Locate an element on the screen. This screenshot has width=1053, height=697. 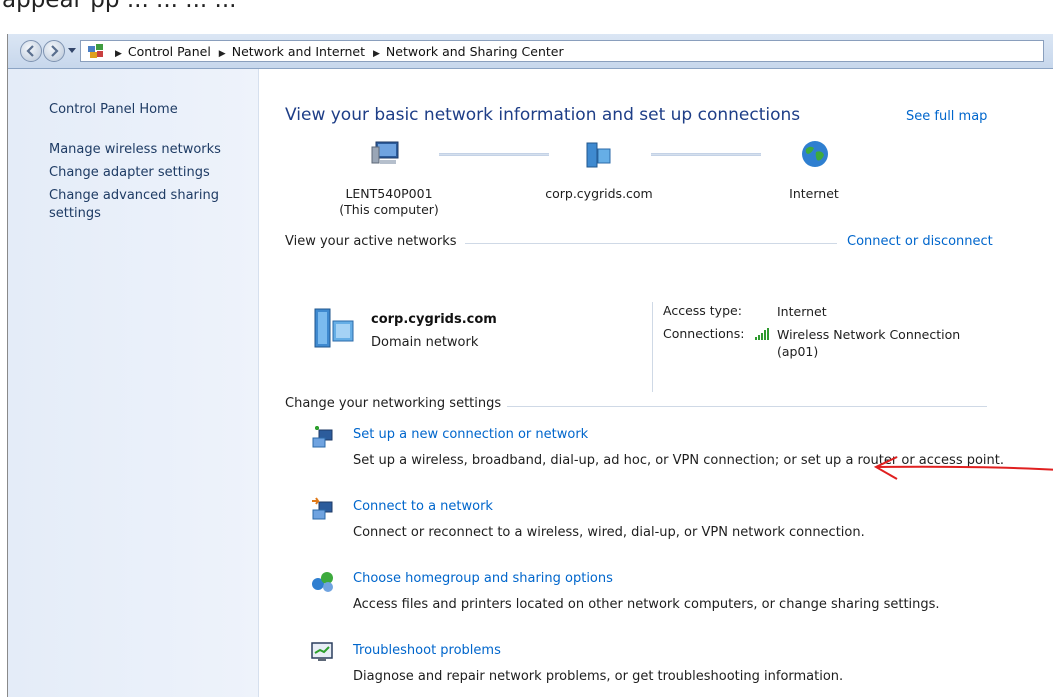
homegroup-sharing-link: Choose homegroup and sharing options is located at coordinates (483, 578).